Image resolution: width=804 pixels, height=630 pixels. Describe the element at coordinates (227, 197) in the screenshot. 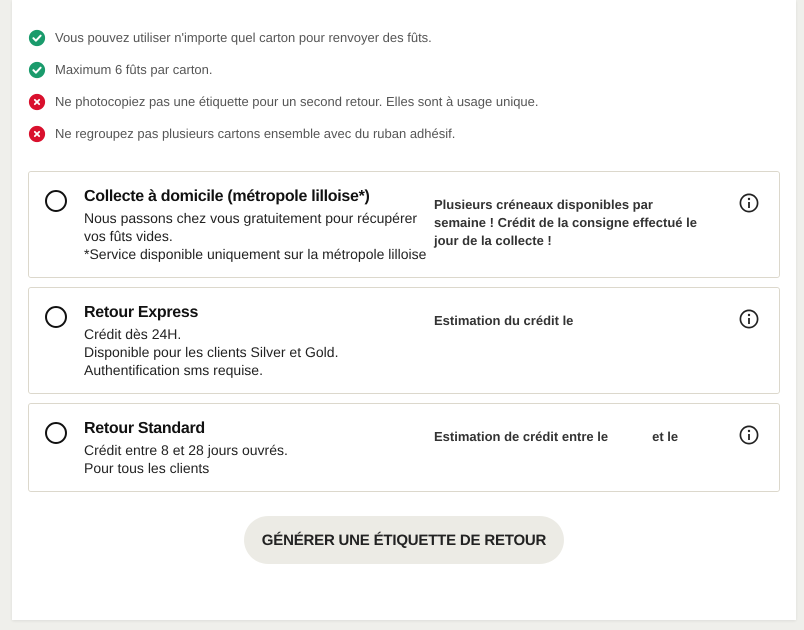

I see `option-title: Collecte à domicile (métropole lilloise*)` at that location.